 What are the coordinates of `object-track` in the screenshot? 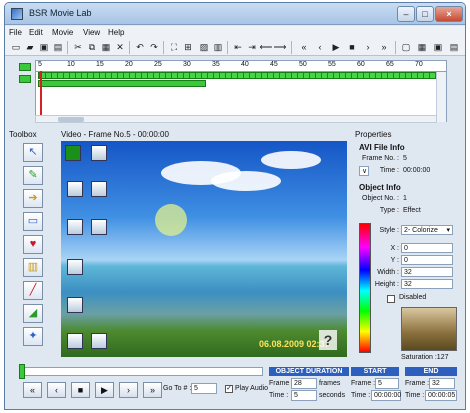 It's located at (122, 83).